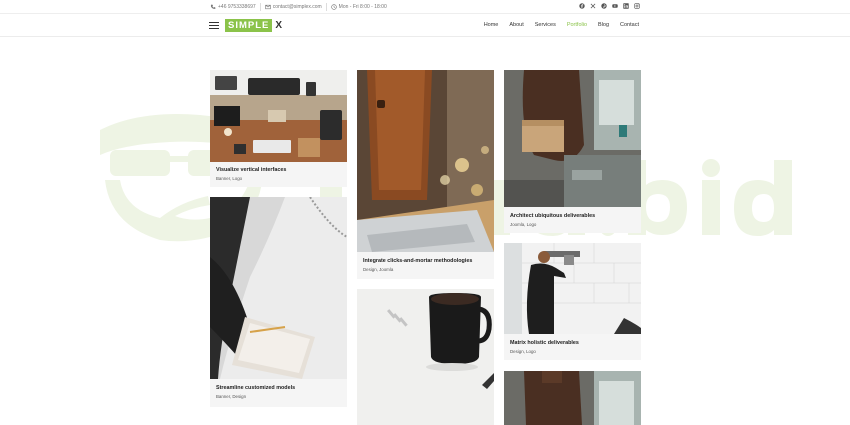  Describe the element at coordinates (593, 6) in the screenshot. I see `x-icon` at that location.